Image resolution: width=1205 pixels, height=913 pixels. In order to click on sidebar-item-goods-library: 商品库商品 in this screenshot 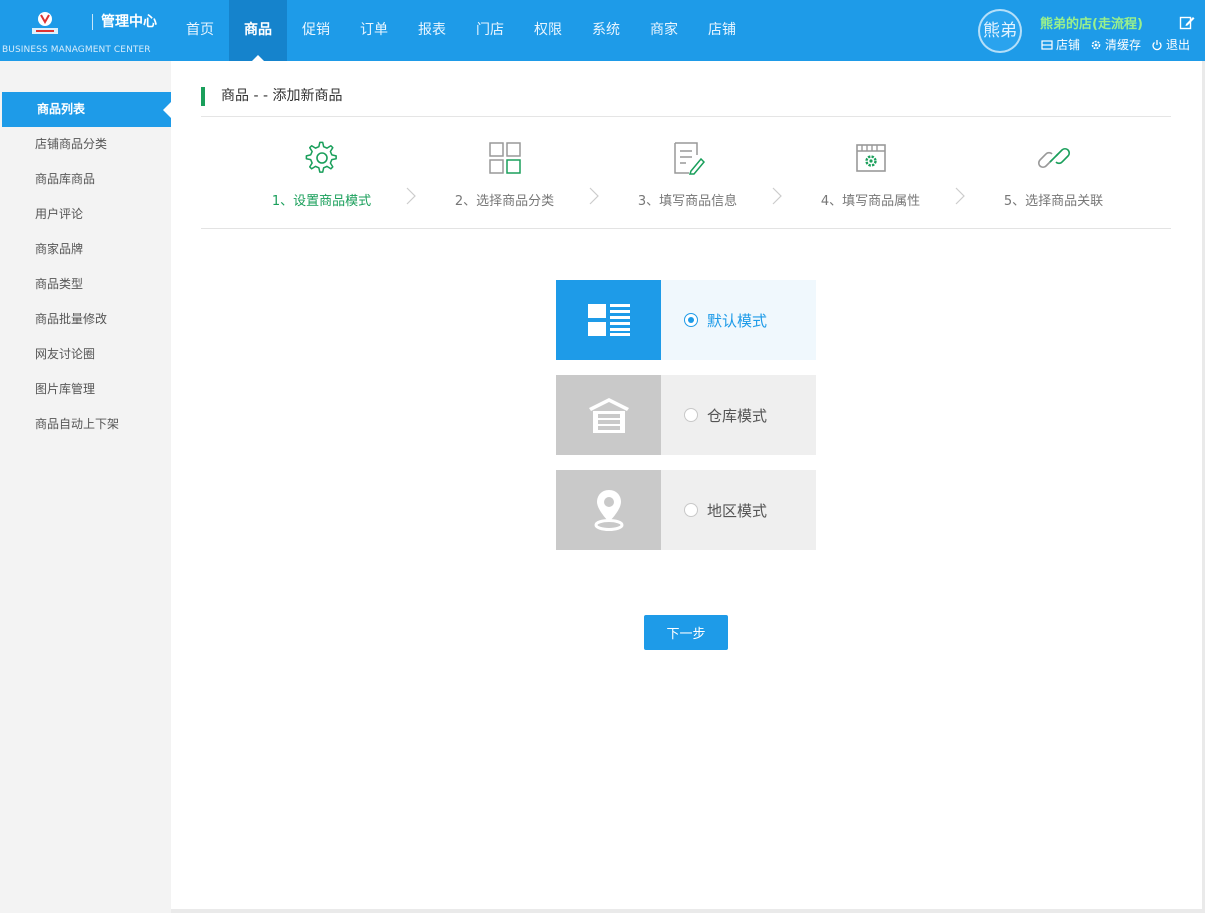, I will do `click(85, 179)`.